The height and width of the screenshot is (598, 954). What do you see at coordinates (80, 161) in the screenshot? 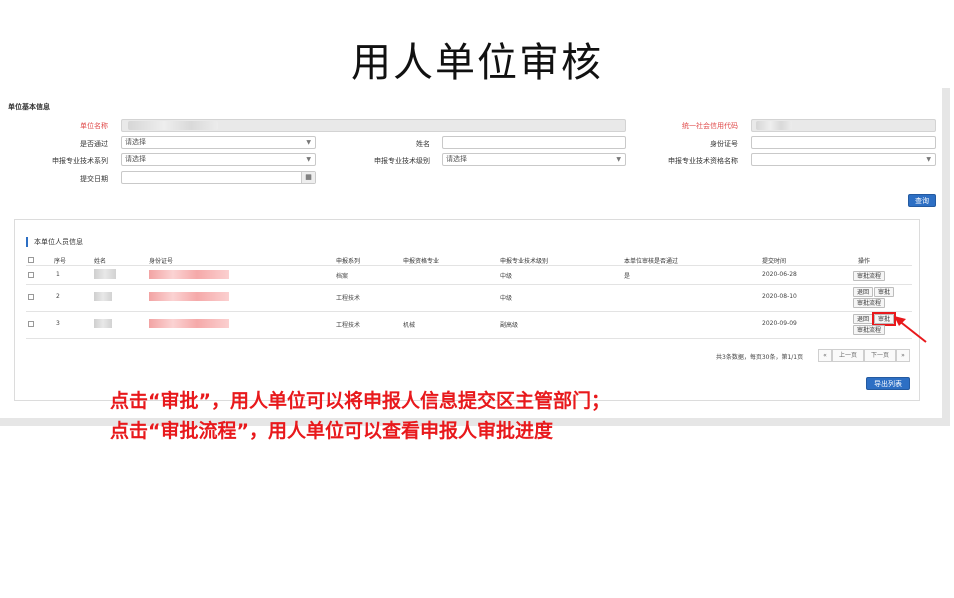
I see `label-tech-series: 申报专业技术系列` at bounding box center [80, 161].